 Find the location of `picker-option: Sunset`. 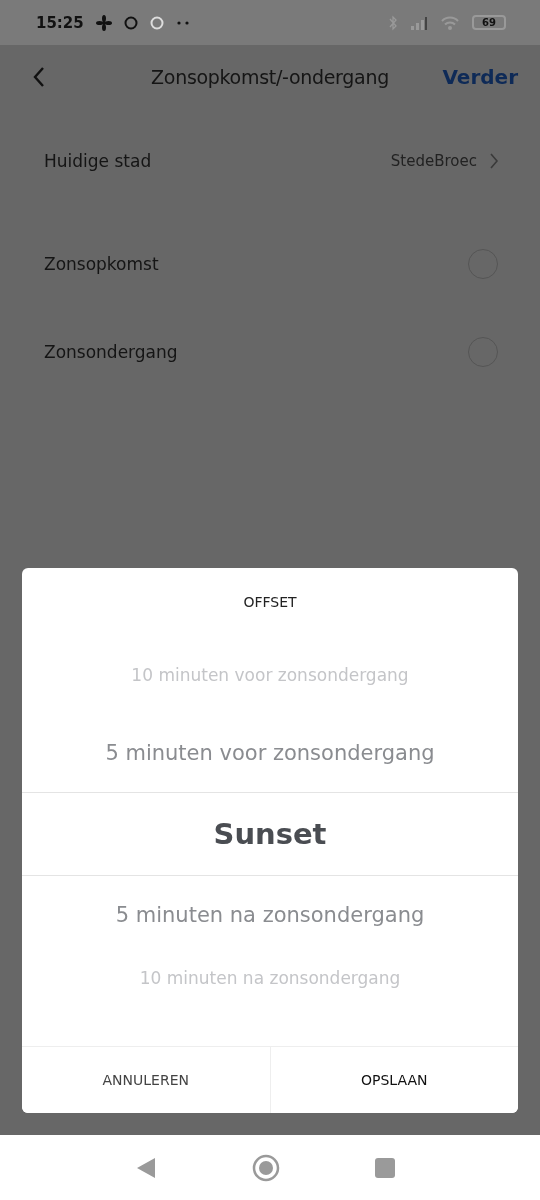

picker-option: Sunset is located at coordinates (270, 834).